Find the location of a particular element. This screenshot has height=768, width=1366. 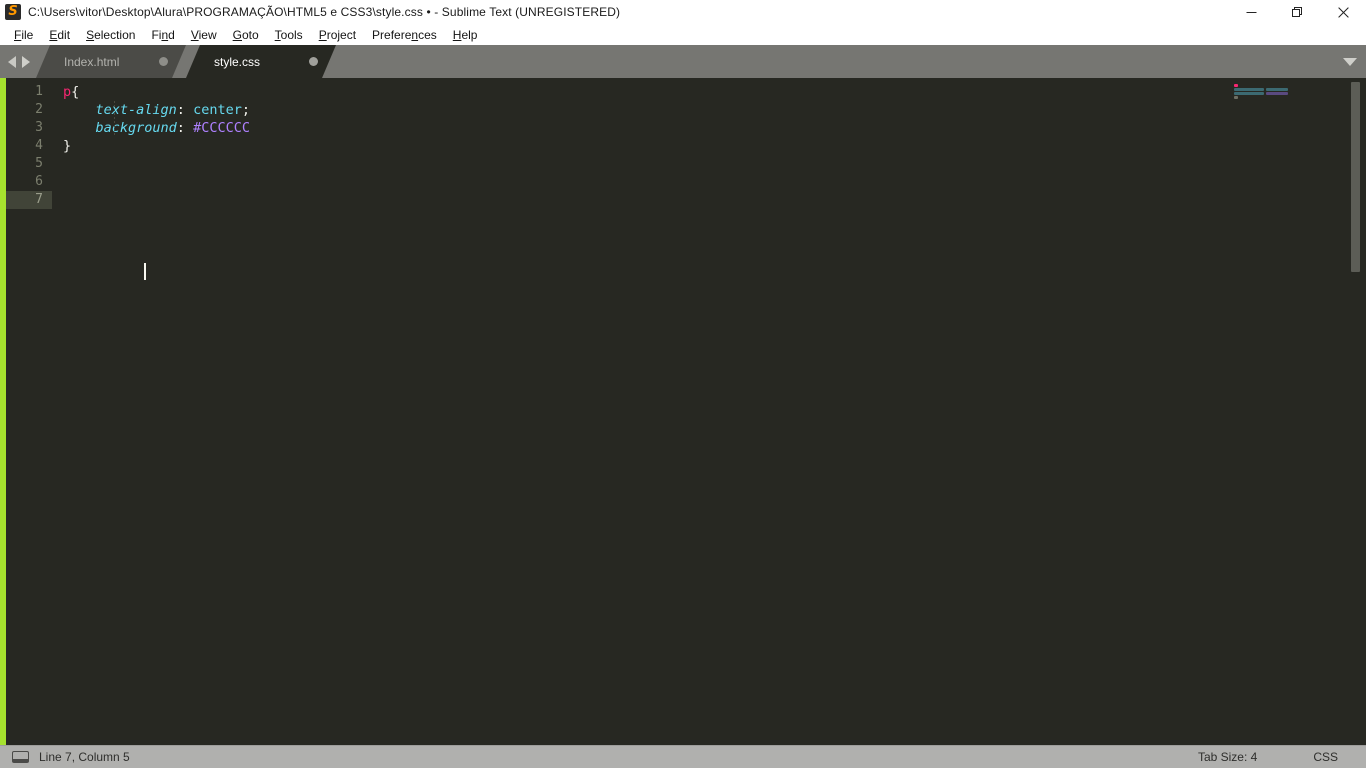

code-token: center is located at coordinates (217, 110).